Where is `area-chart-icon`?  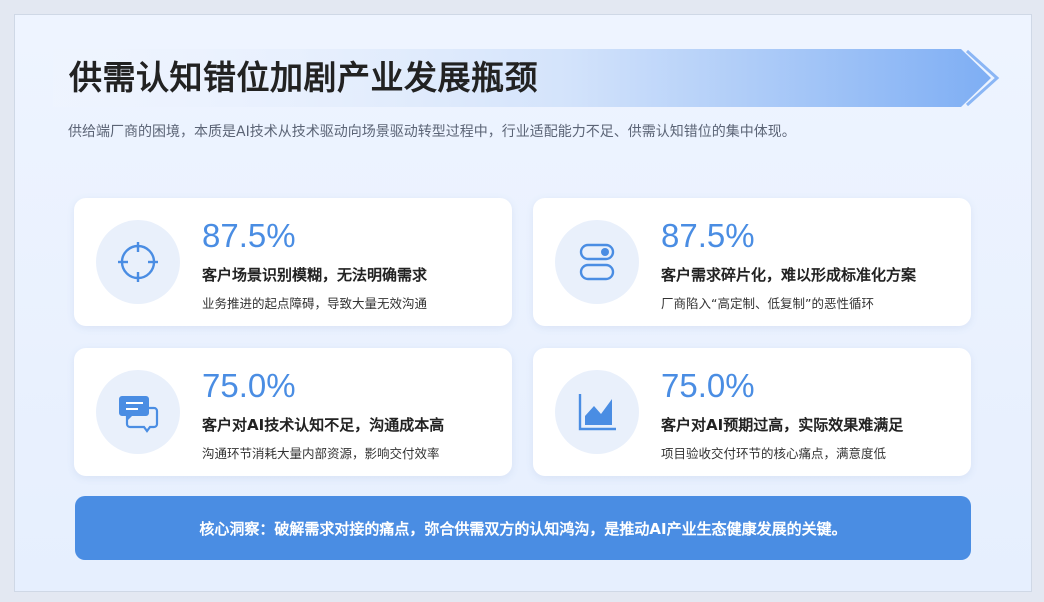 area-chart-icon is located at coordinates (597, 412).